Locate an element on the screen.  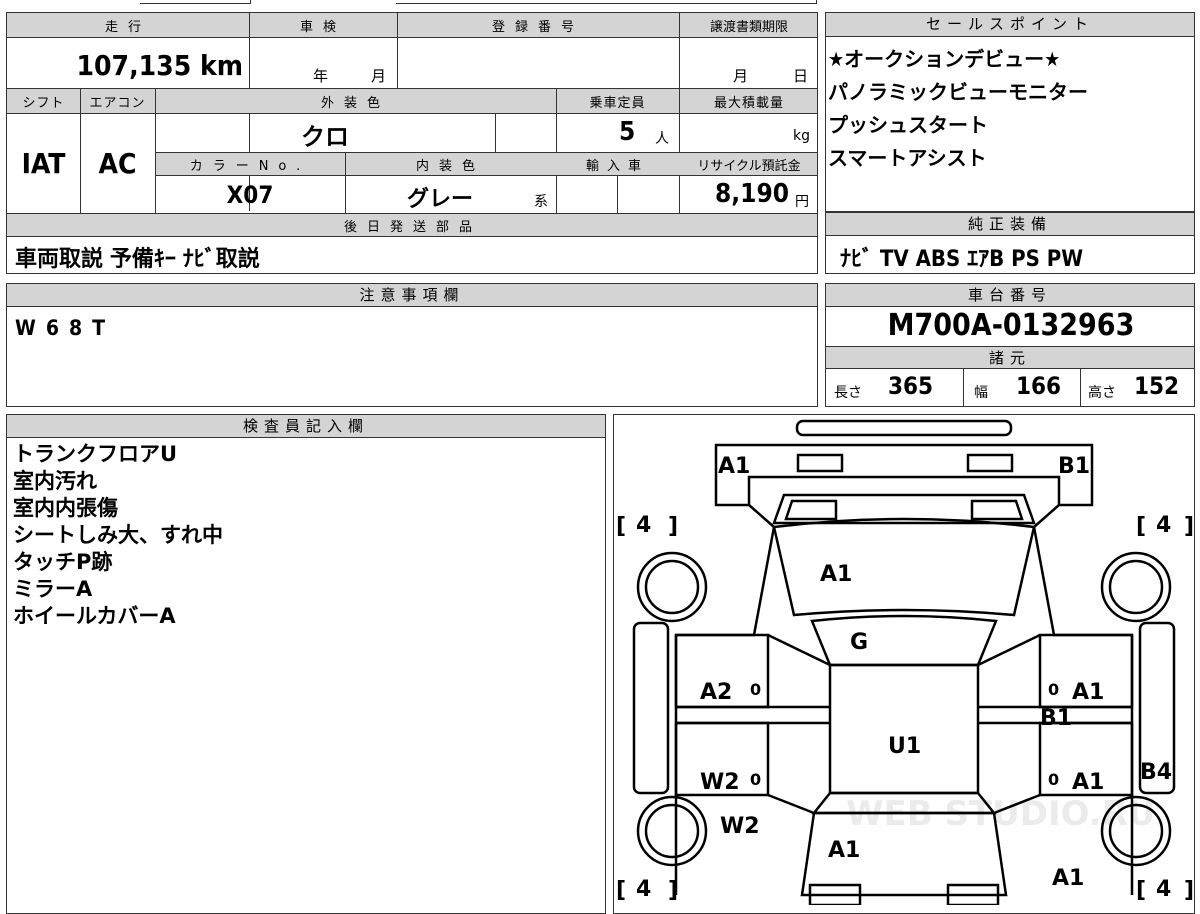
mark-rear-panel: A1 is located at coordinates (844, 850).